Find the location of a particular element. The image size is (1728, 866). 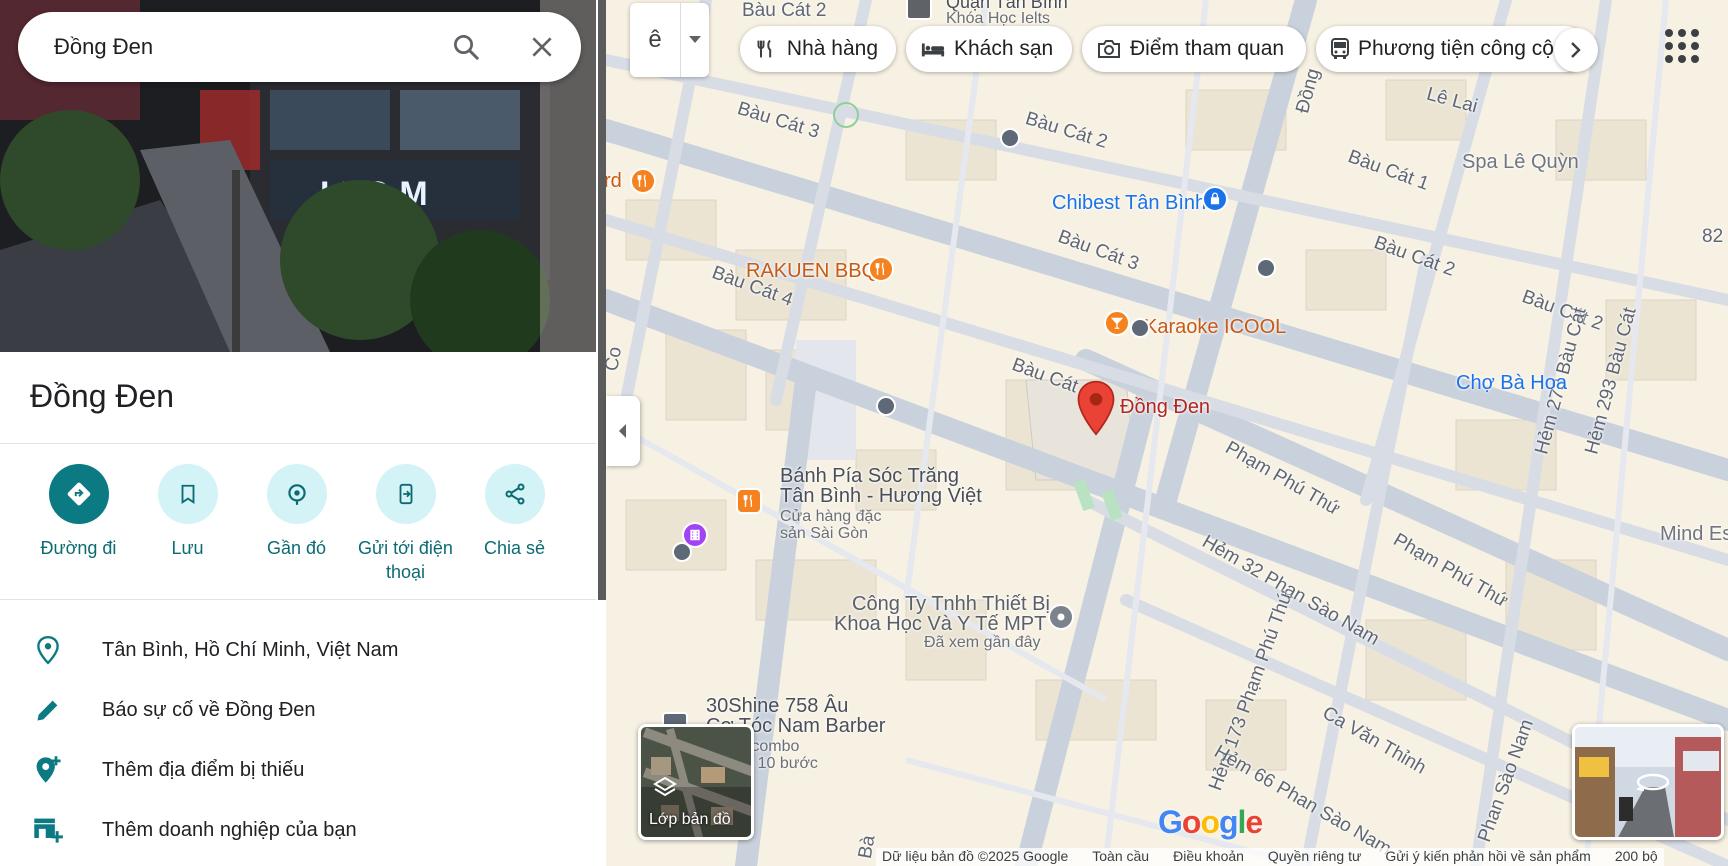

poi-label: Chợ Bà Hoa is located at coordinates (1511, 383).